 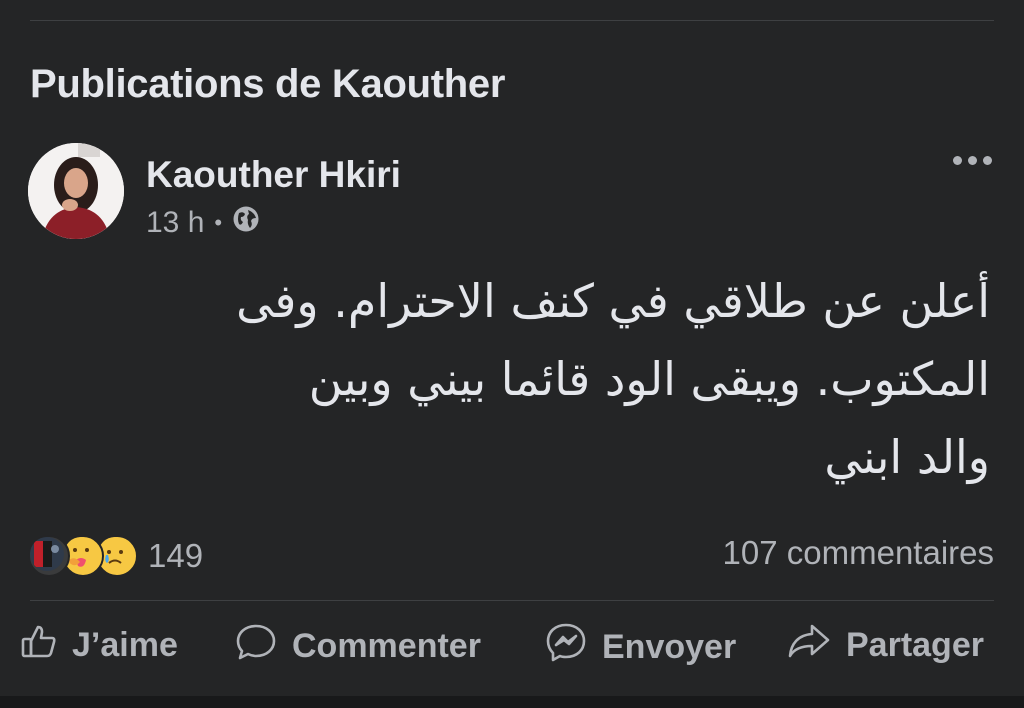 I want to click on comment-button: Commenter, so click(x=357, y=646).